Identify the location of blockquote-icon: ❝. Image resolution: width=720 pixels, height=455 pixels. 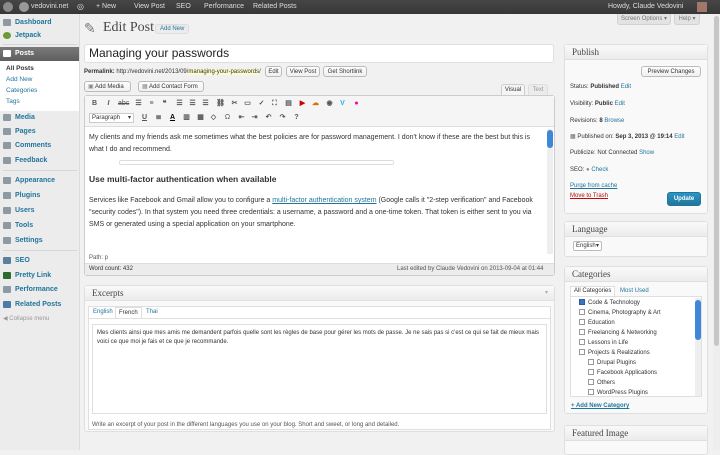
(164, 104).